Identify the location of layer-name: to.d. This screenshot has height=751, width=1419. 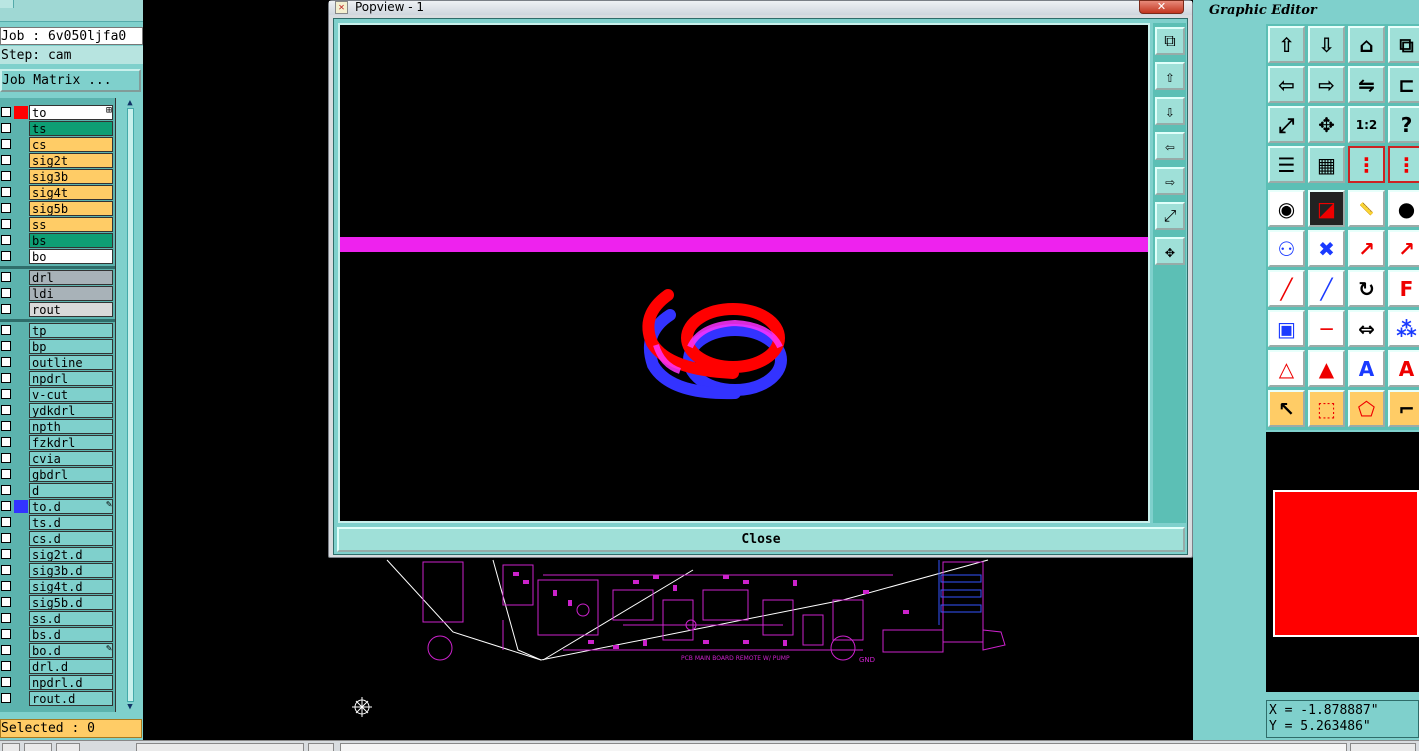
(71, 506).